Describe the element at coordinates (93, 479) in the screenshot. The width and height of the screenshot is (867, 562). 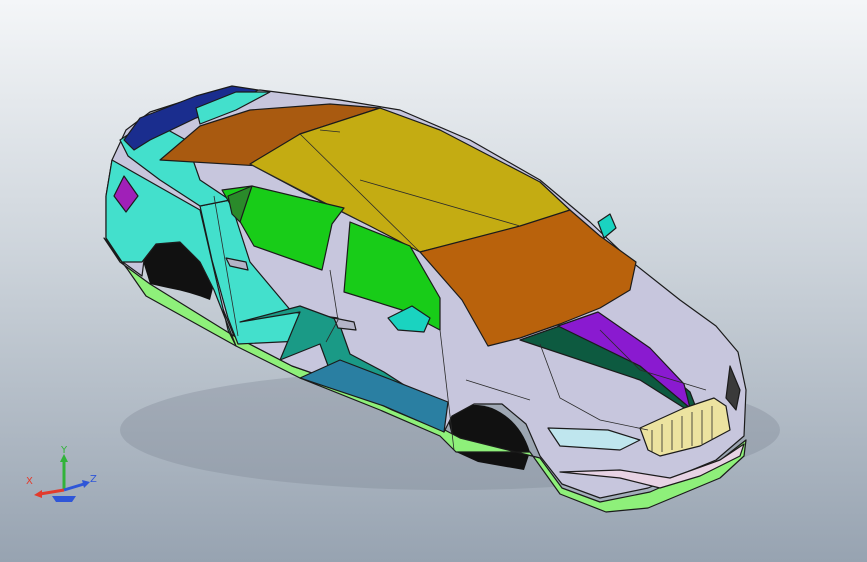
I see `z-axis-label: Z` at that location.